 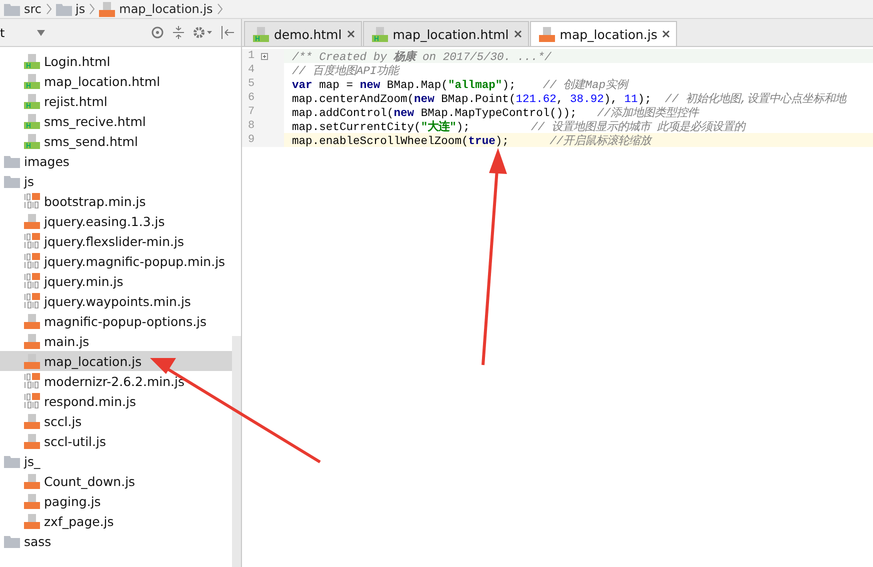 I want to click on tree-item: Login.html, so click(x=116, y=61).